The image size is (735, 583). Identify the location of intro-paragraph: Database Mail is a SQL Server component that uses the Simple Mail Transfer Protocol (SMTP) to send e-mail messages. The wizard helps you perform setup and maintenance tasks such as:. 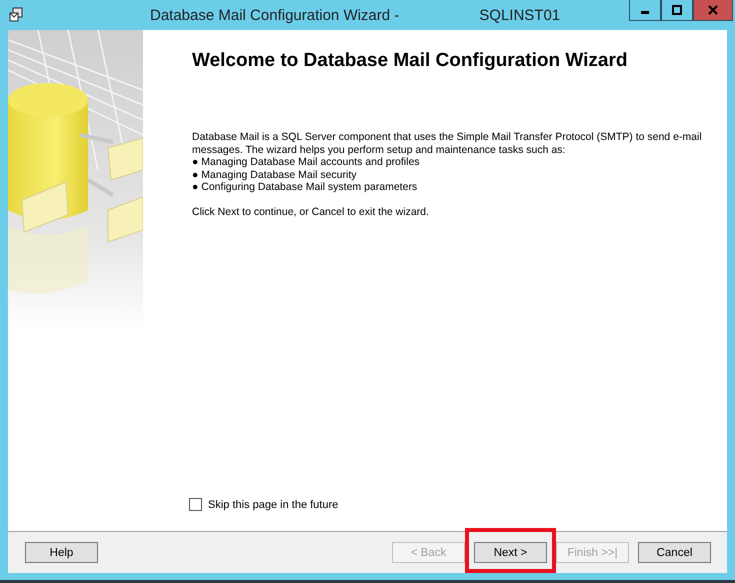
(447, 143).